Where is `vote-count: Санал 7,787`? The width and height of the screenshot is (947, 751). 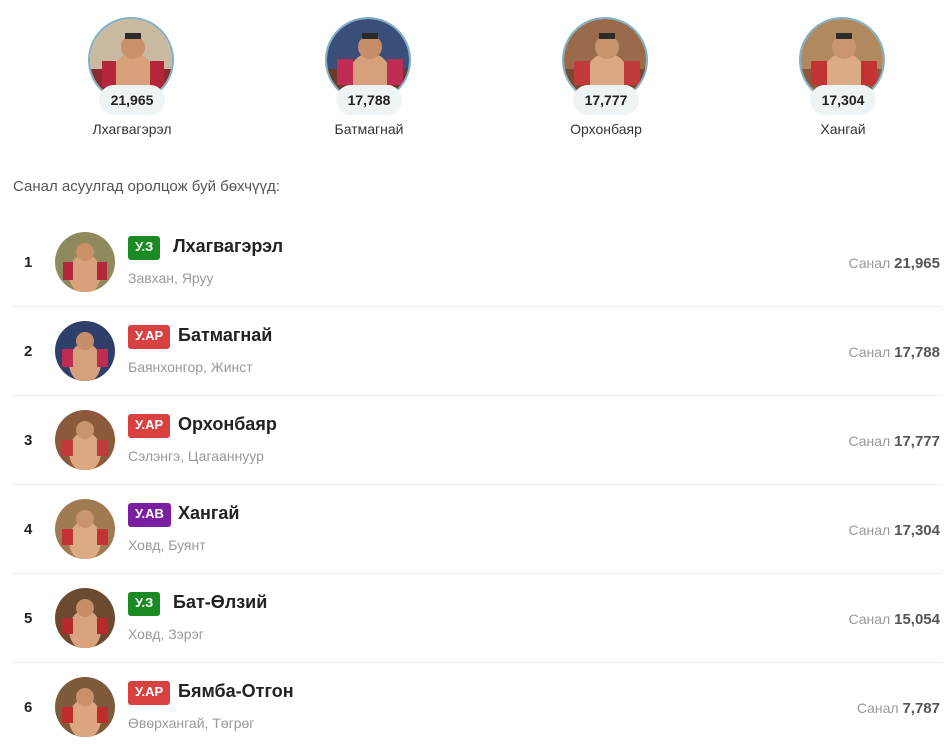
vote-count: Санал 7,787 is located at coordinates (898, 708).